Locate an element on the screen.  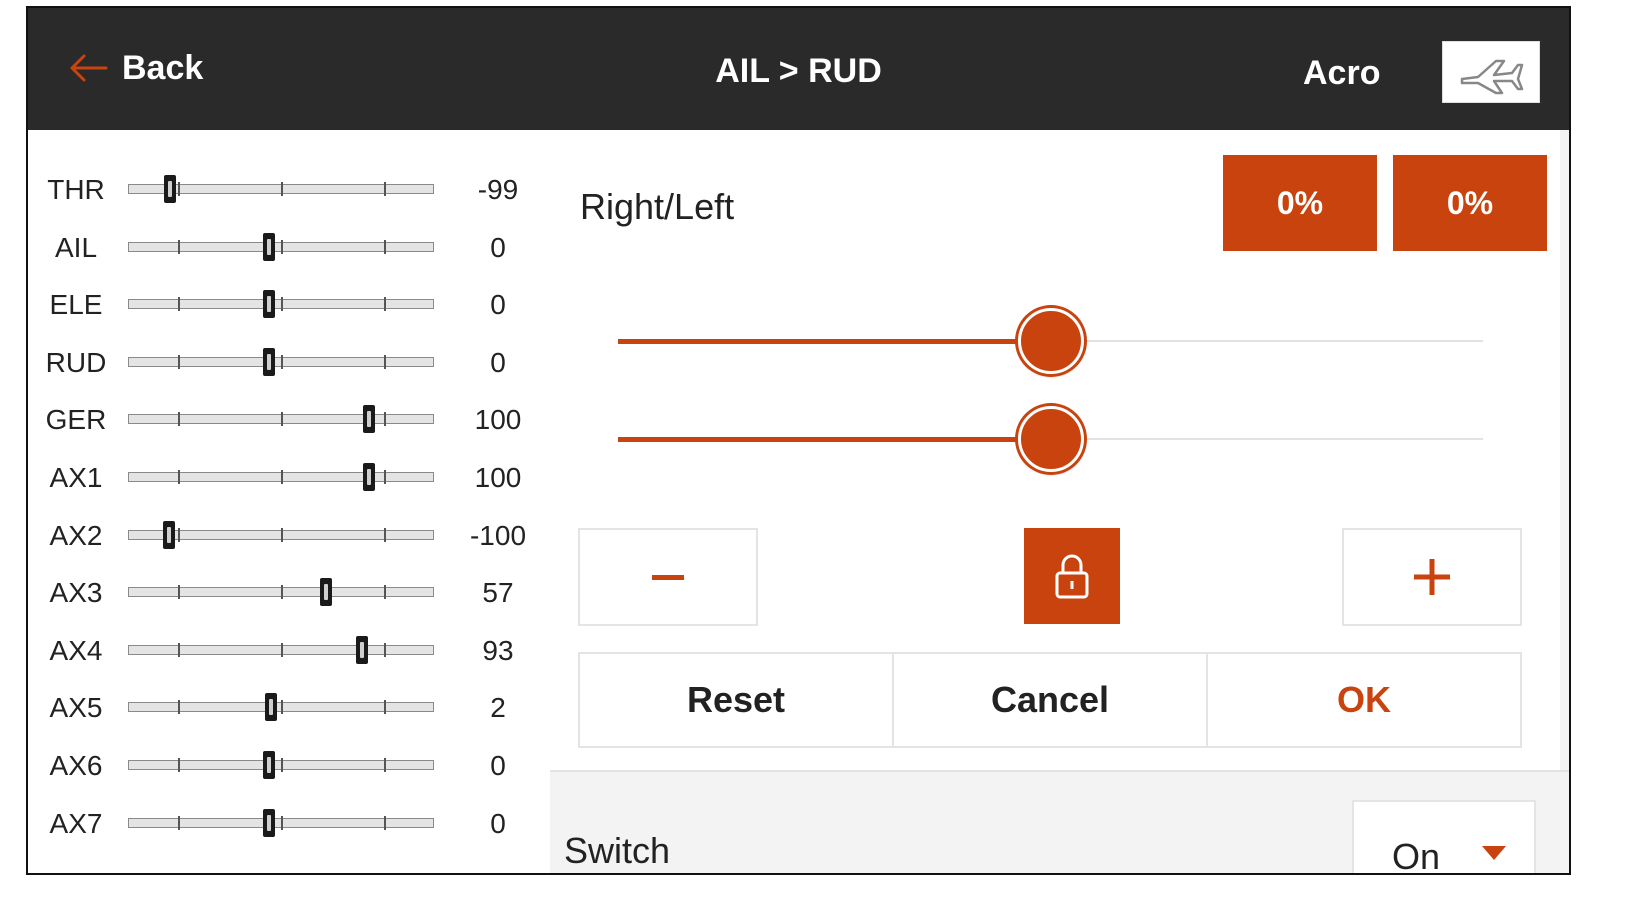
channel-name: THR is located at coordinates (76, 189).